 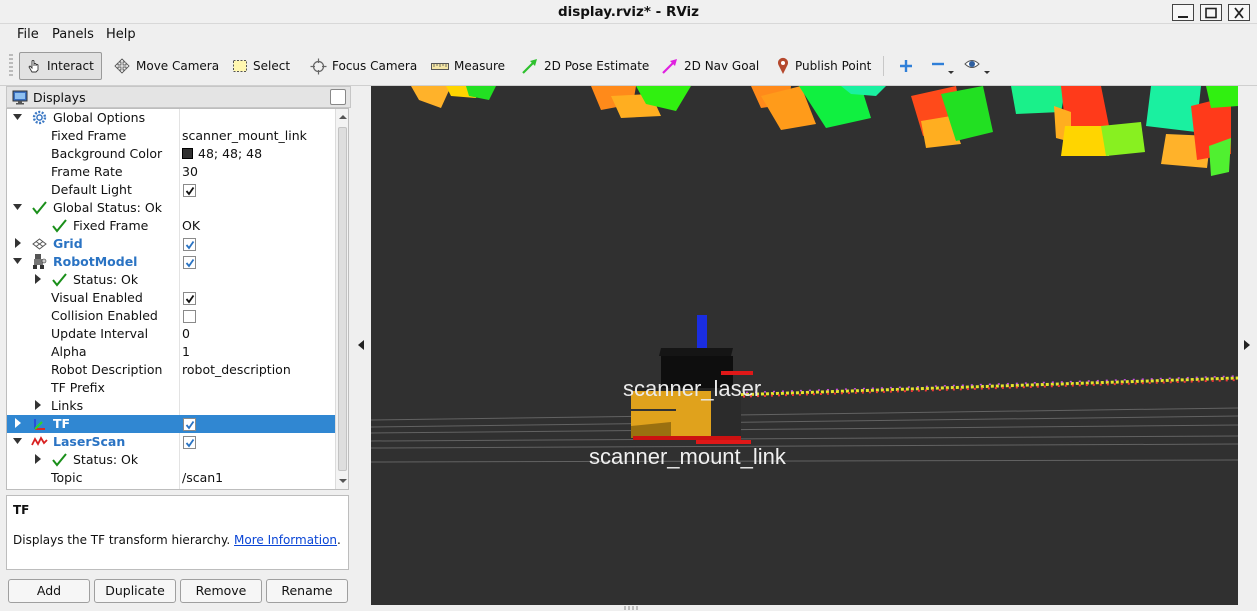 I want to click on default-light-checkbox, so click(x=189, y=190).